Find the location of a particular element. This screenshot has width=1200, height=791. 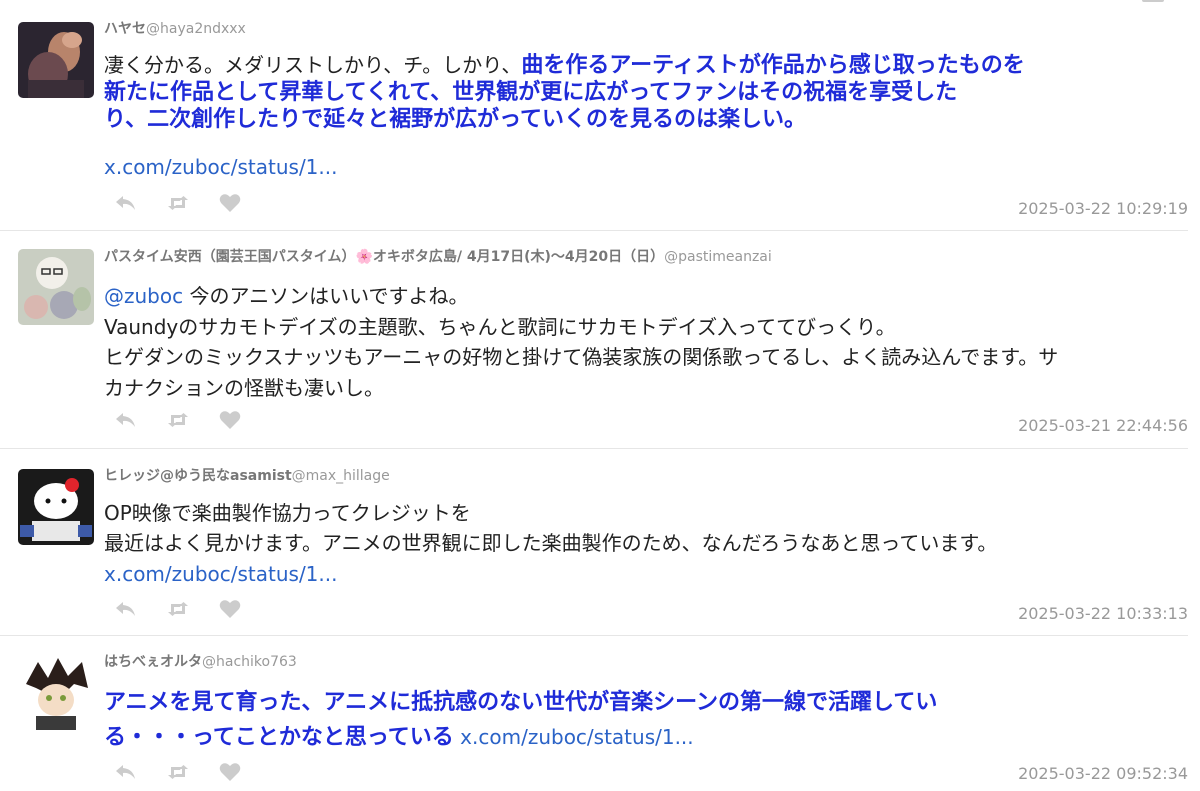

tweet-timestamp: 2025-03-22 10:29:19 is located at coordinates (1103, 208).